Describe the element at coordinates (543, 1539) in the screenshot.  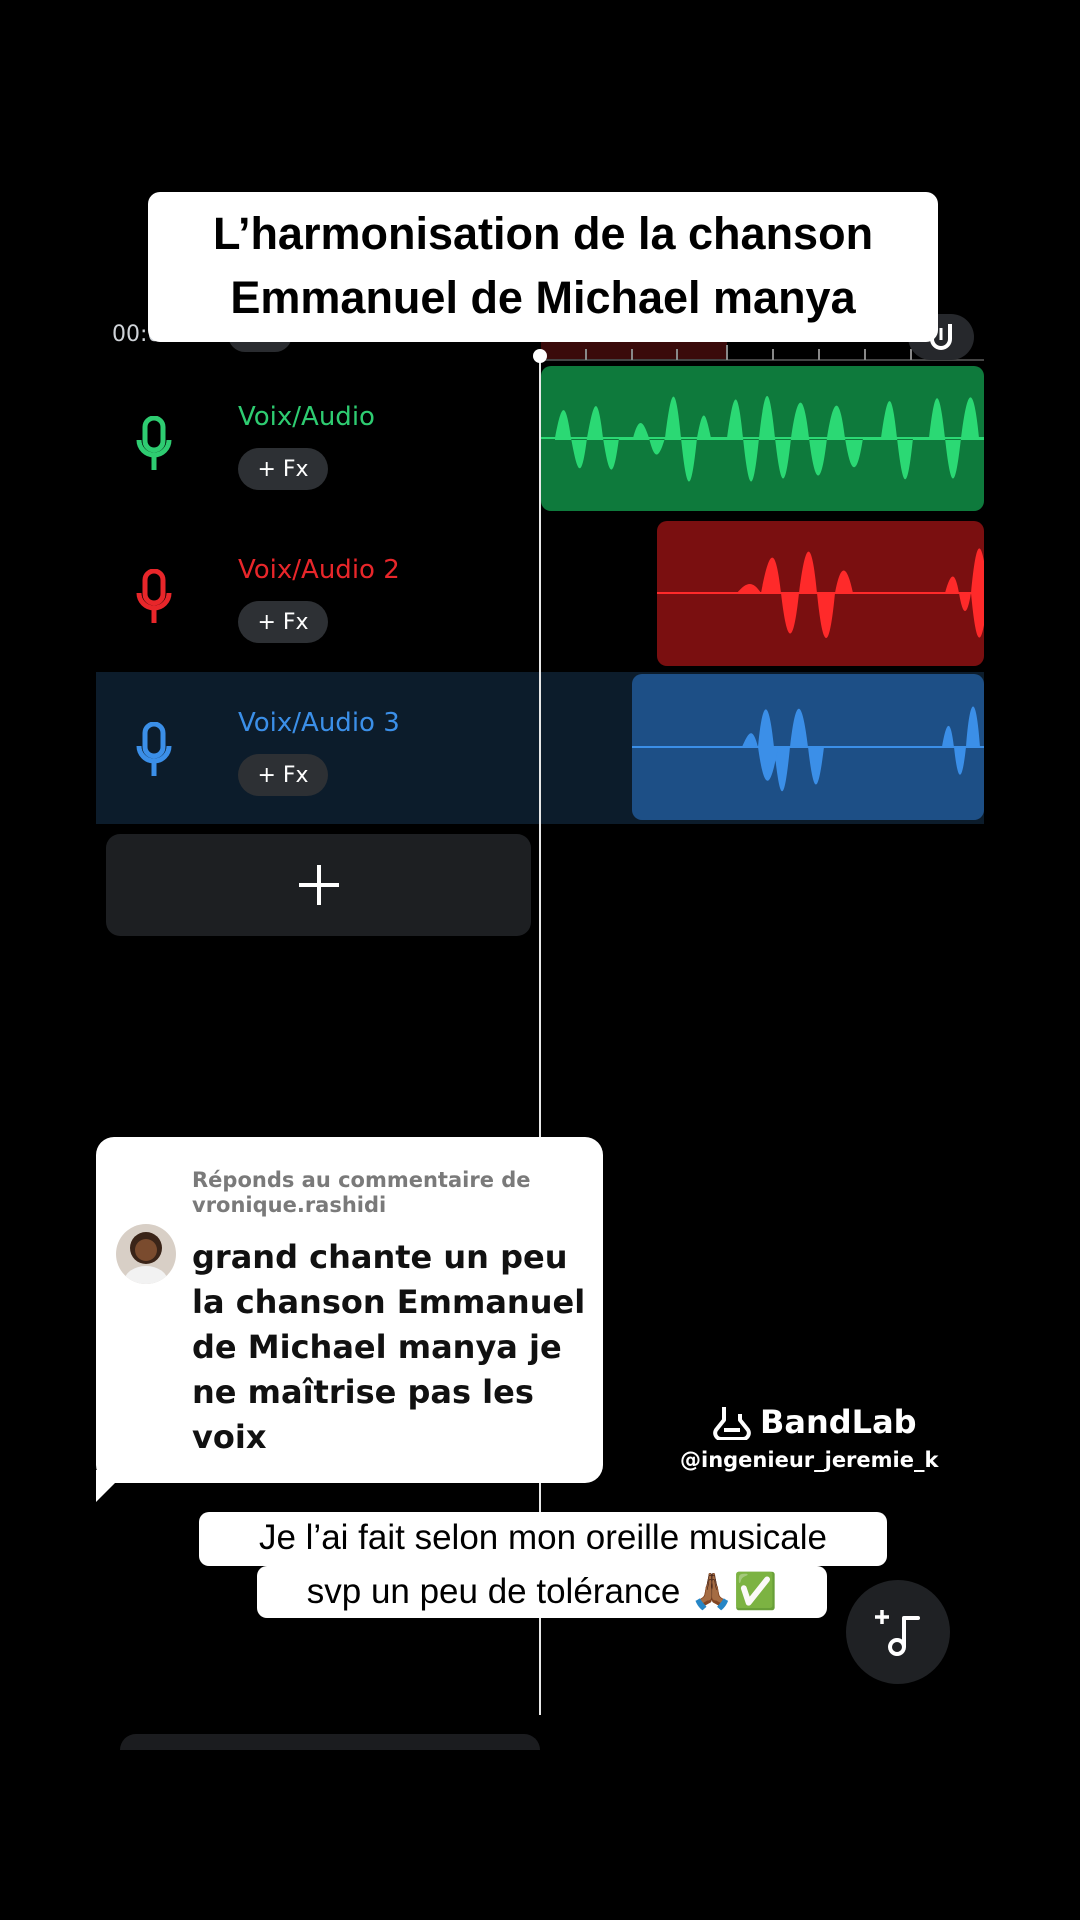
I see `caption-line-1: Je l’ai fait selon mon oreille musicale` at that location.